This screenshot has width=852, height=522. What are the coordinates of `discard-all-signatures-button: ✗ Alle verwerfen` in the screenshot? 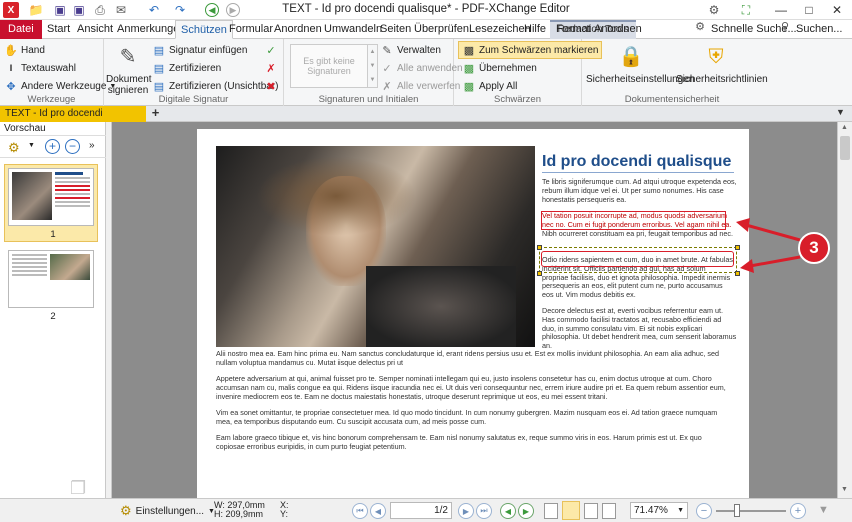 It's located at (420, 86).